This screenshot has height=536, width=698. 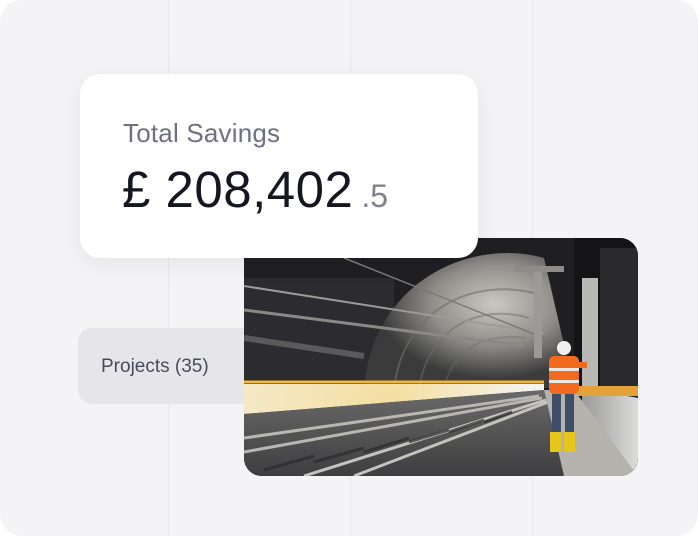 I want to click on total-savings-label: Total Savings, so click(x=202, y=133).